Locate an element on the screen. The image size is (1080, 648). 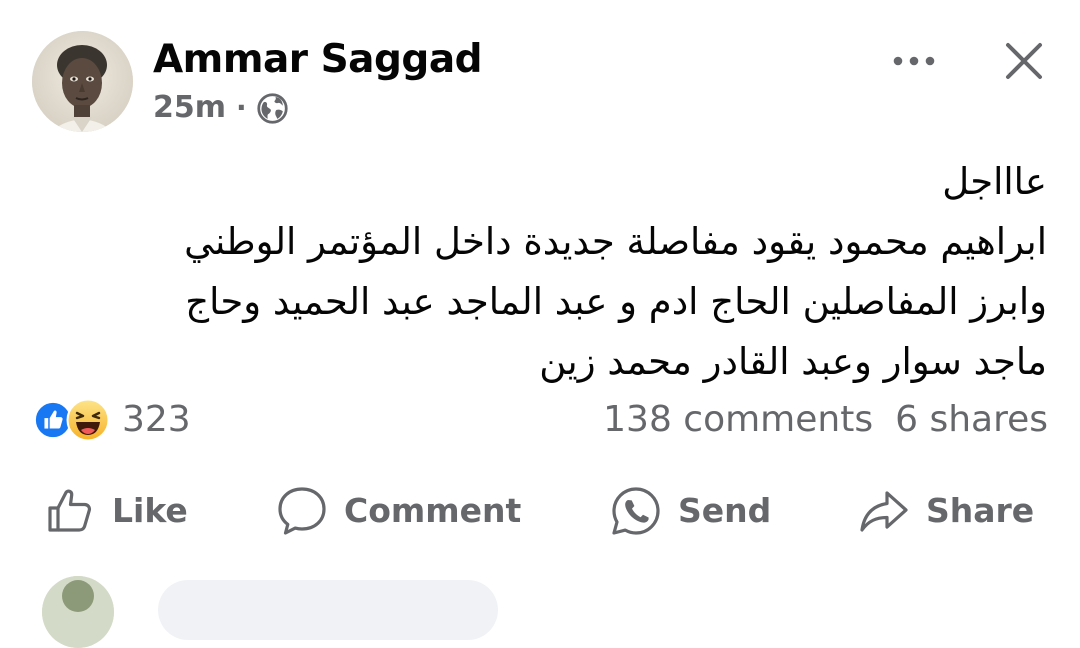
like-button: Like is located at coordinates (117, 511).